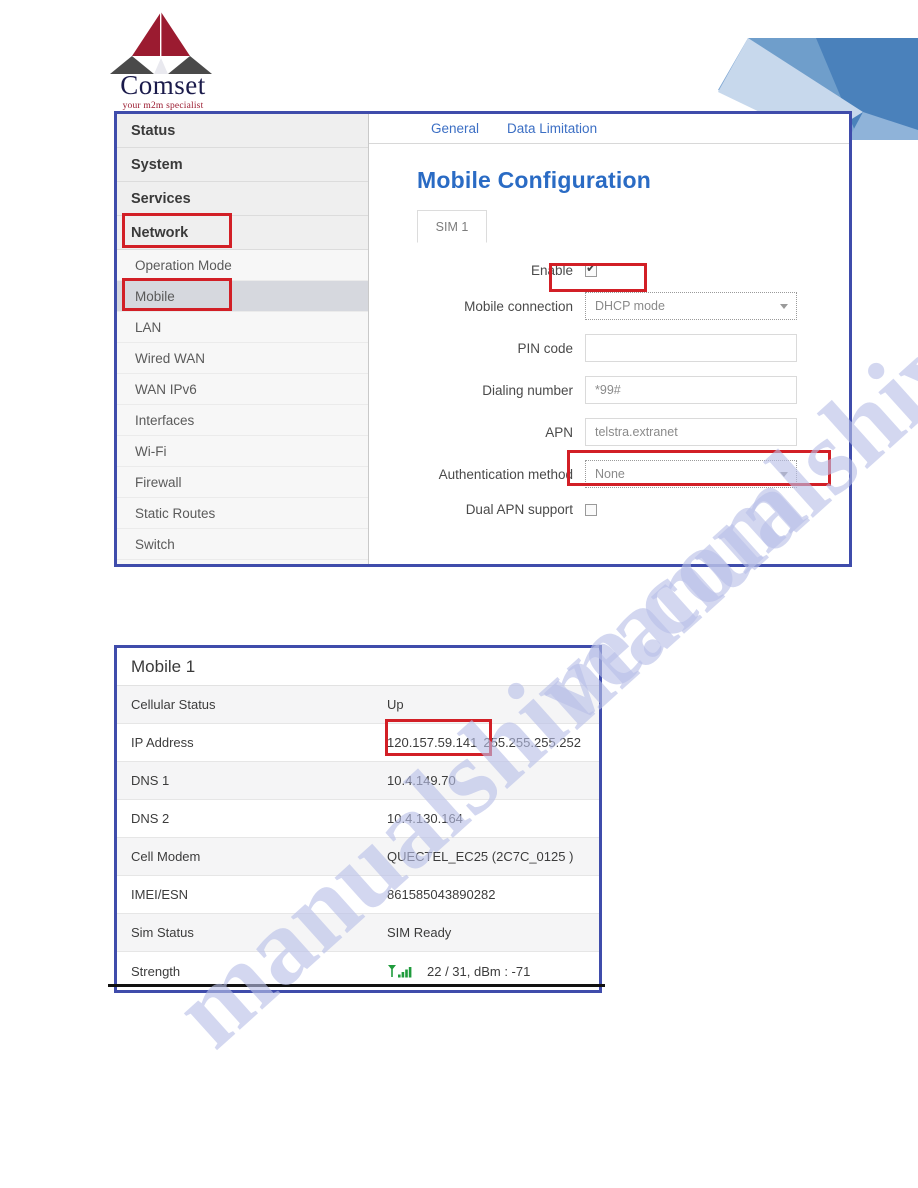 This screenshot has width=918, height=1188. I want to click on sidebar-item-static-routes: Static Routes, so click(242, 513).